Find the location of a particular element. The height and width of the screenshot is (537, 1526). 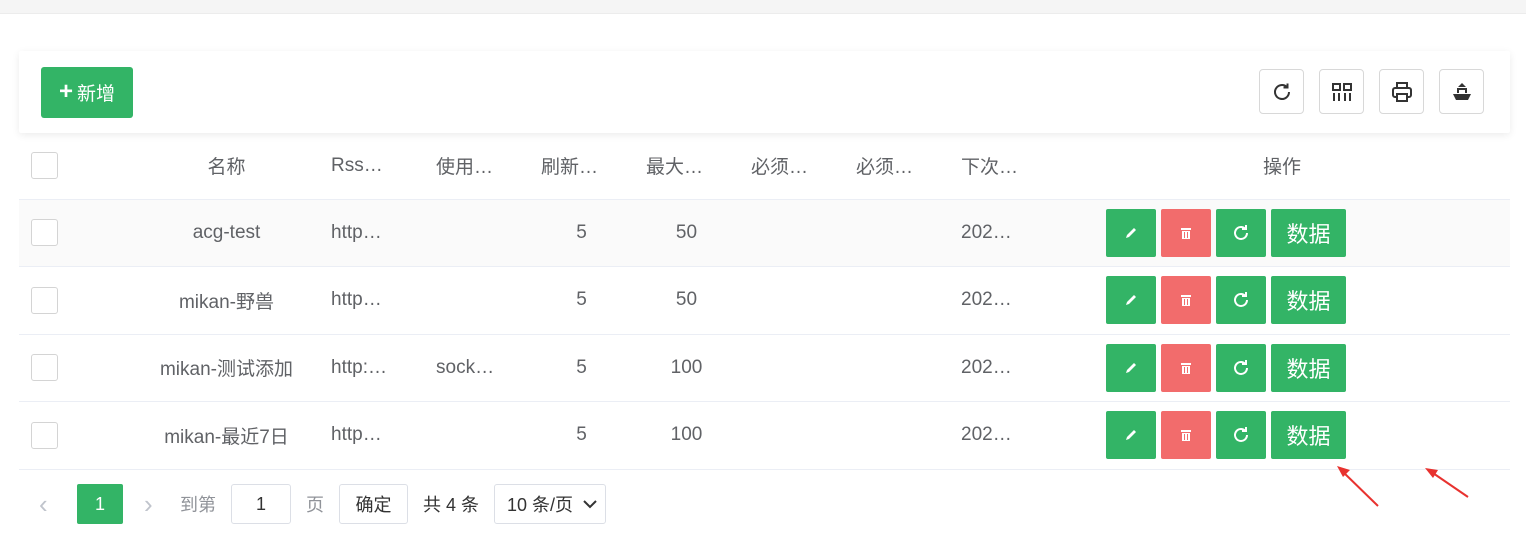

export-icon is located at coordinates (1461, 91).